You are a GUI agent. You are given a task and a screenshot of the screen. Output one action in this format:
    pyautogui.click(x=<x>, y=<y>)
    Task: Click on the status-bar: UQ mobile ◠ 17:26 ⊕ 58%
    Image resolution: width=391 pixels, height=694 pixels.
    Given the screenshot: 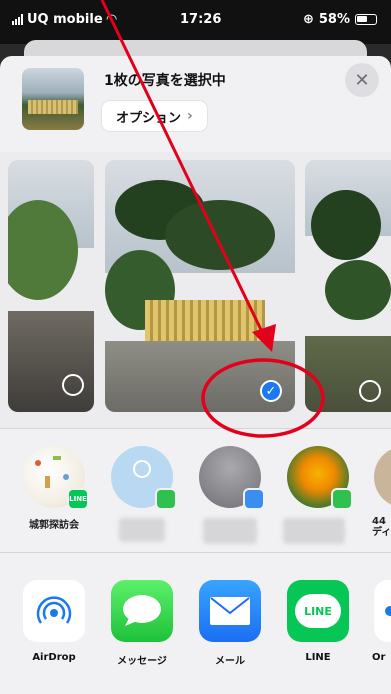 What is the action you would take?
    pyautogui.click(x=195, y=22)
    